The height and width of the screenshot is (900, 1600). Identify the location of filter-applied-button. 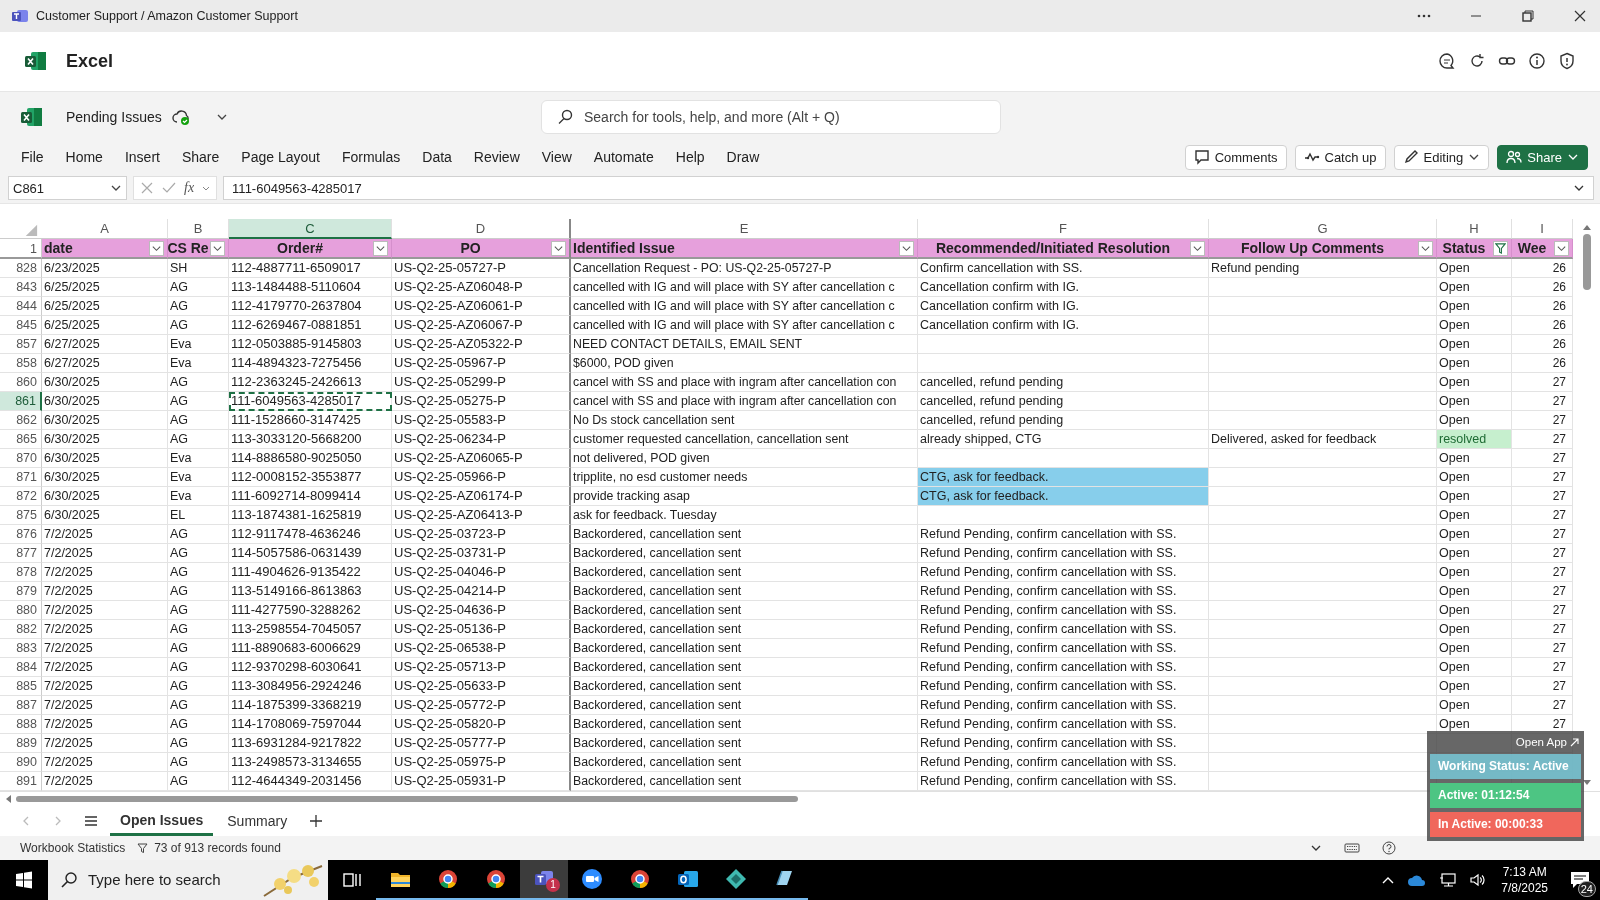
(1500, 249).